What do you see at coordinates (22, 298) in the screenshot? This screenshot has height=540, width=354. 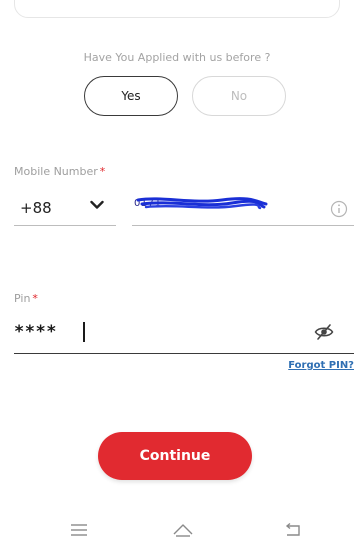 I see `pin-label-text: Pin` at bounding box center [22, 298].